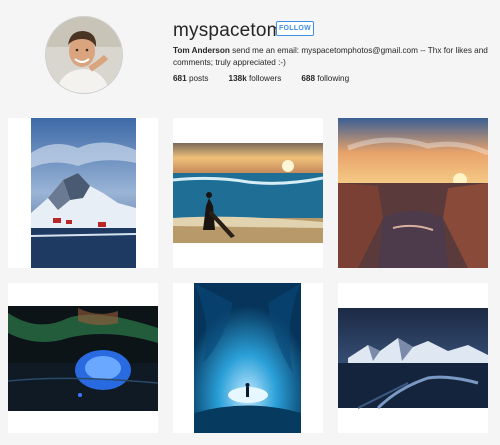 The height and width of the screenshot is (445, 500). I want to click on follow-button: FOLLOW, so click(295, 28).